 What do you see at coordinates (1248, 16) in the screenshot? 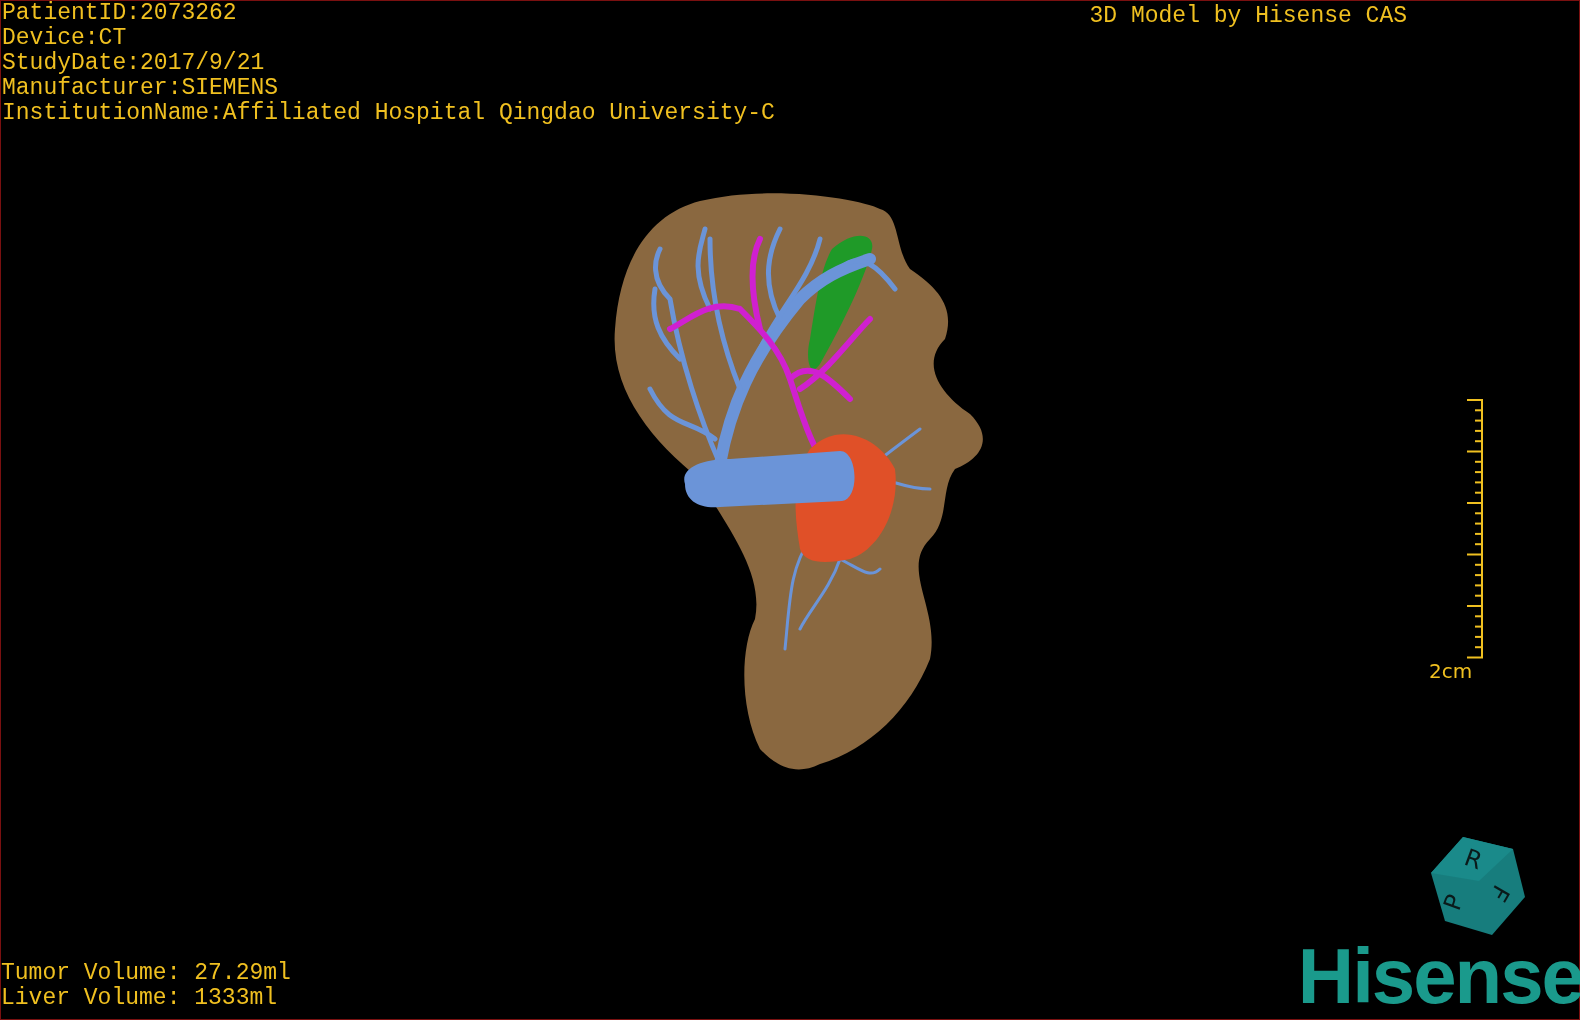
I see `viewer-title: 3D Model by Hisense CAS` at bounding box center [1248, 16].